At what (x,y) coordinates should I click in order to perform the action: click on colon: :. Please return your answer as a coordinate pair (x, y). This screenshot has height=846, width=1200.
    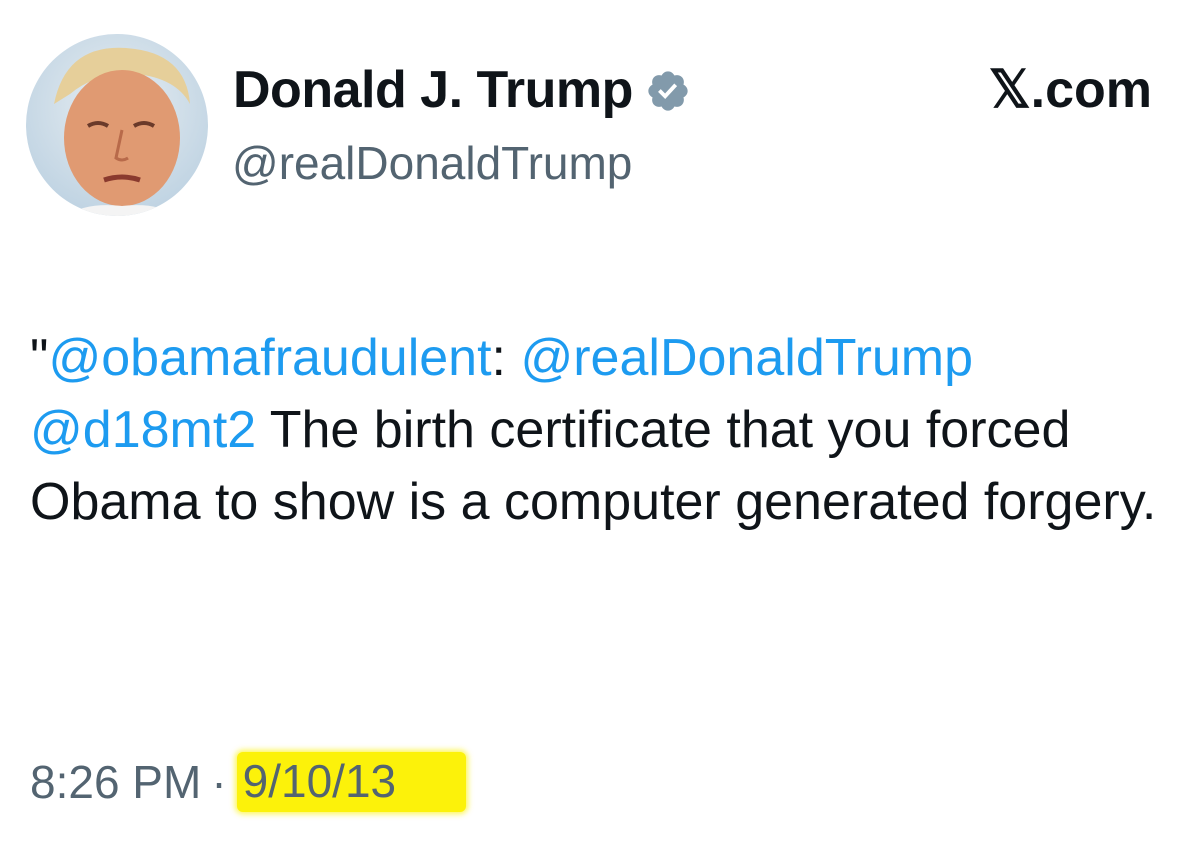
    Looking at the image, I should click on (498, 358).